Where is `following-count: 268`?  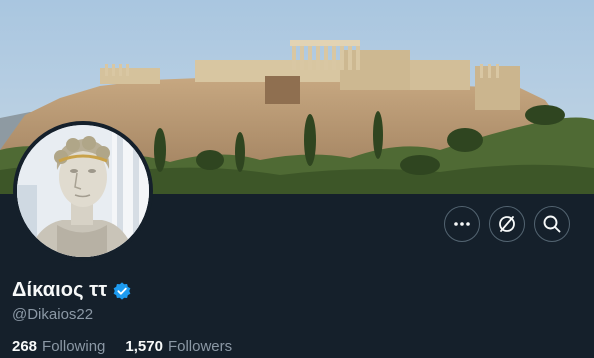 following-count: 268 is located at coordinates (25, 346).